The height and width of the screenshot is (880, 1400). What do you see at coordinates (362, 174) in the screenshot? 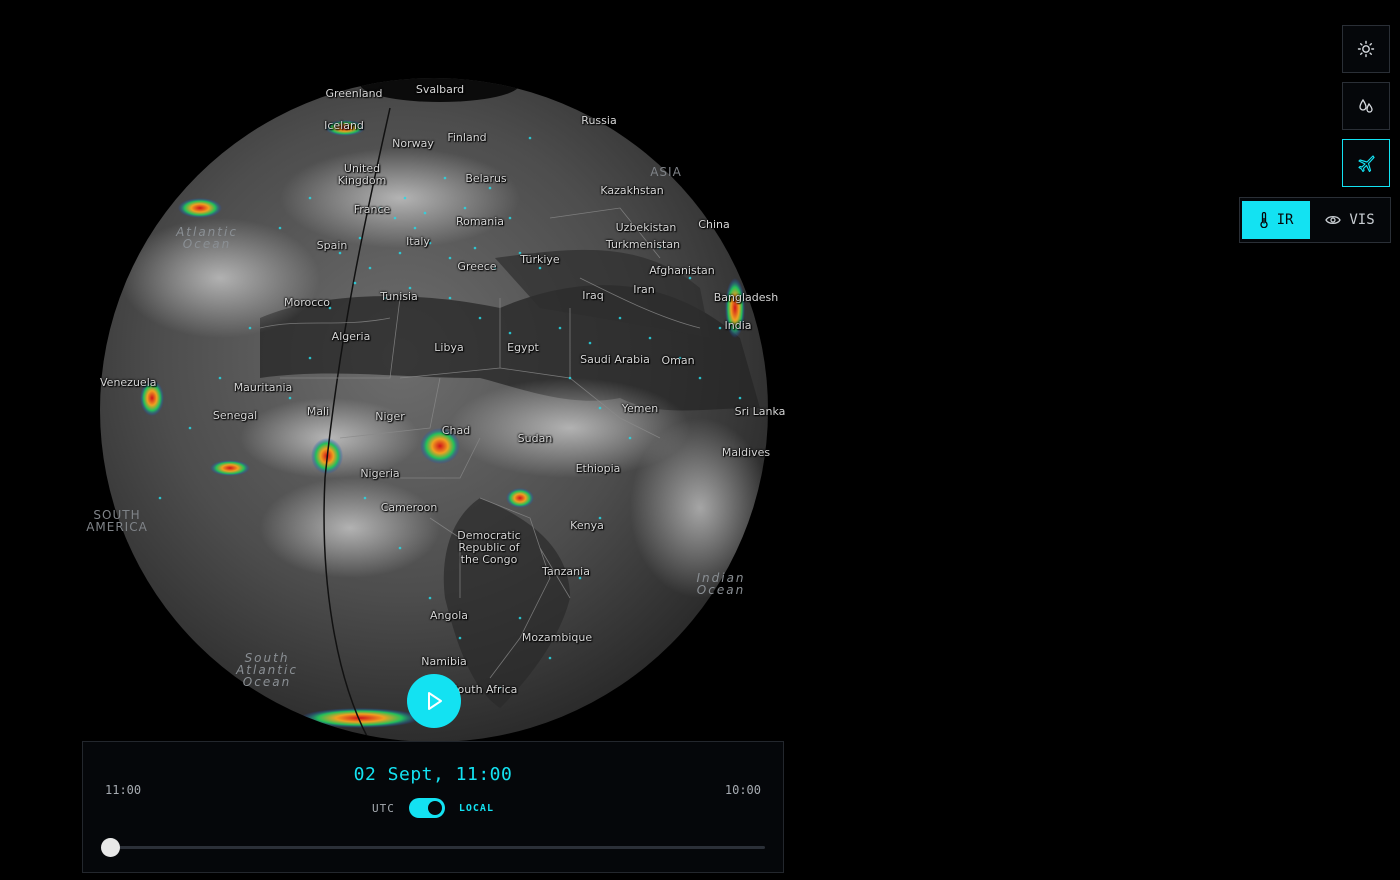
I see `map-label-uk: United Kingdom` at bounding box center [362, 174].